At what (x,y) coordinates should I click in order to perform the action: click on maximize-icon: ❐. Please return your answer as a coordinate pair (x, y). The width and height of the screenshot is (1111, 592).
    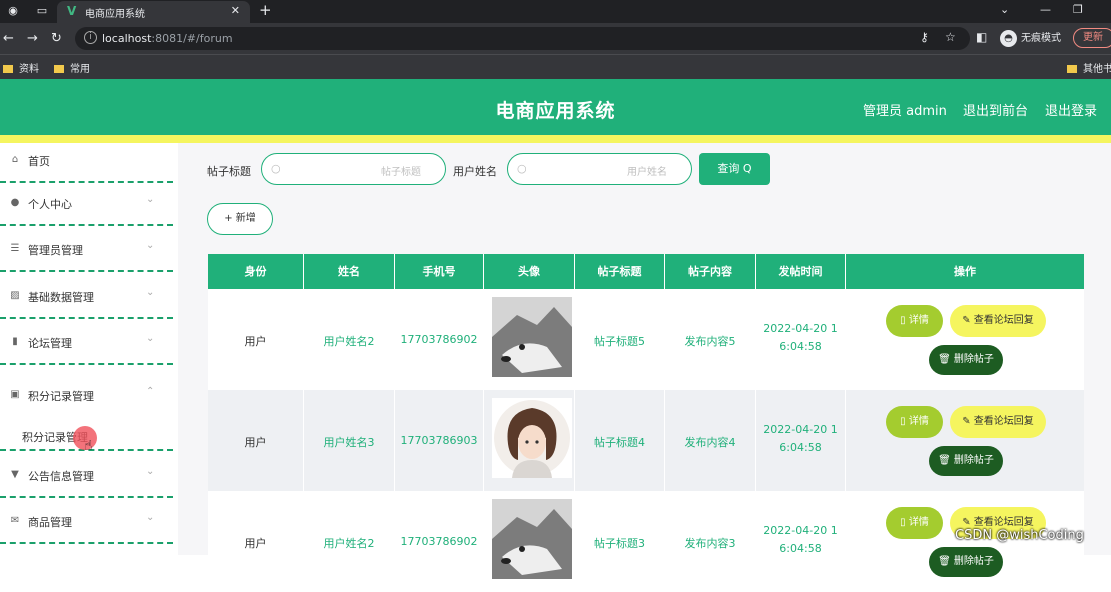
    Looking at the image, I should click on (1078, 9).